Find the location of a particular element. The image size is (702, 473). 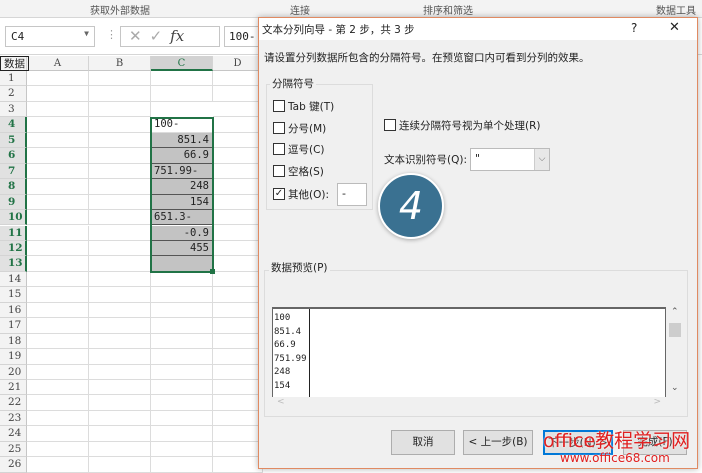

cell-B18 is located at coordinates (120, 341).